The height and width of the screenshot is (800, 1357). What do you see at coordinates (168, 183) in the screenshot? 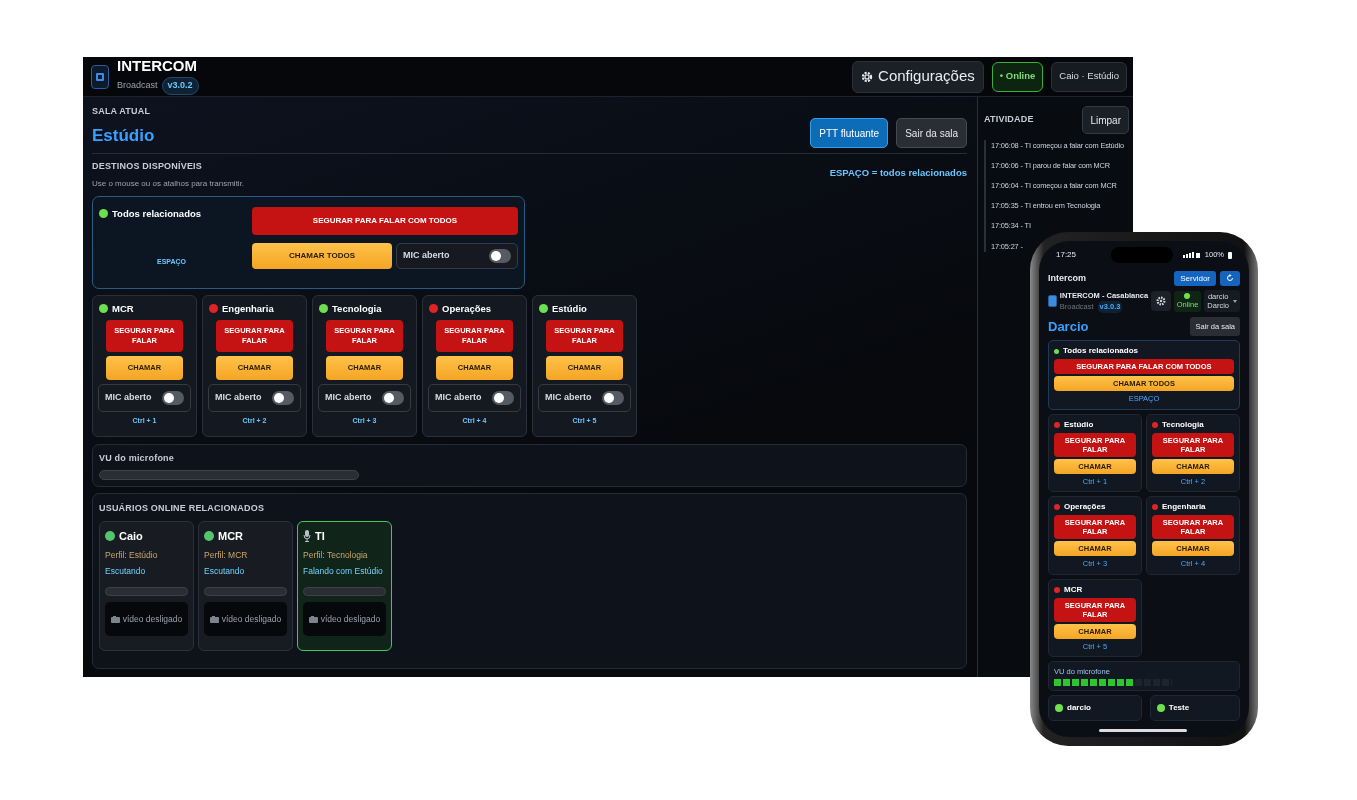
I see `hint-text: Use o mouse ou os atalhos para transmitir.` at bounding box center [168, 183].